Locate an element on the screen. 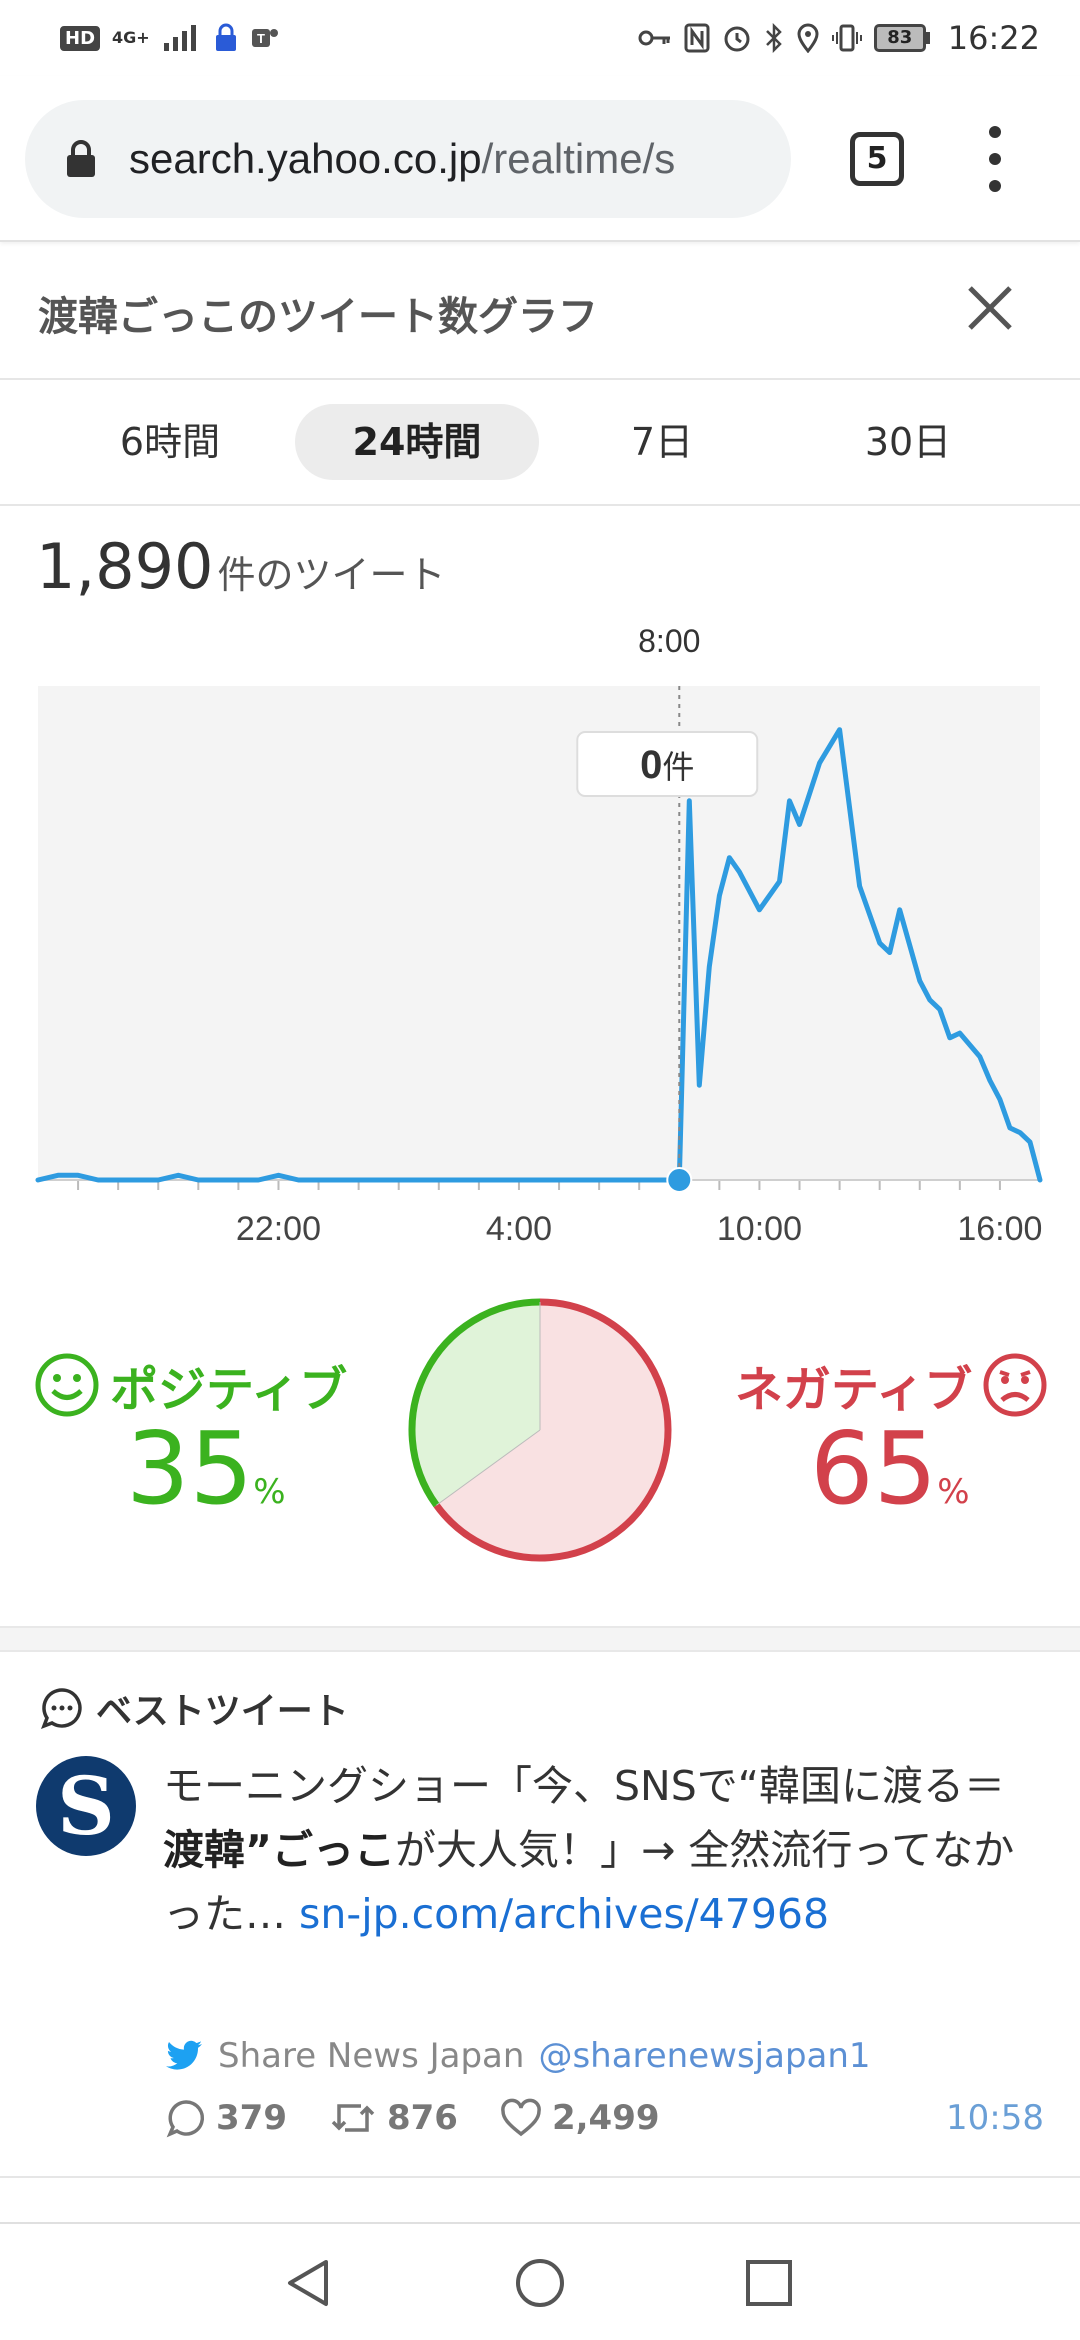 The height and width of the screenshot is (2340, 1080). reply-icon is located at coordinates (185, 2119).